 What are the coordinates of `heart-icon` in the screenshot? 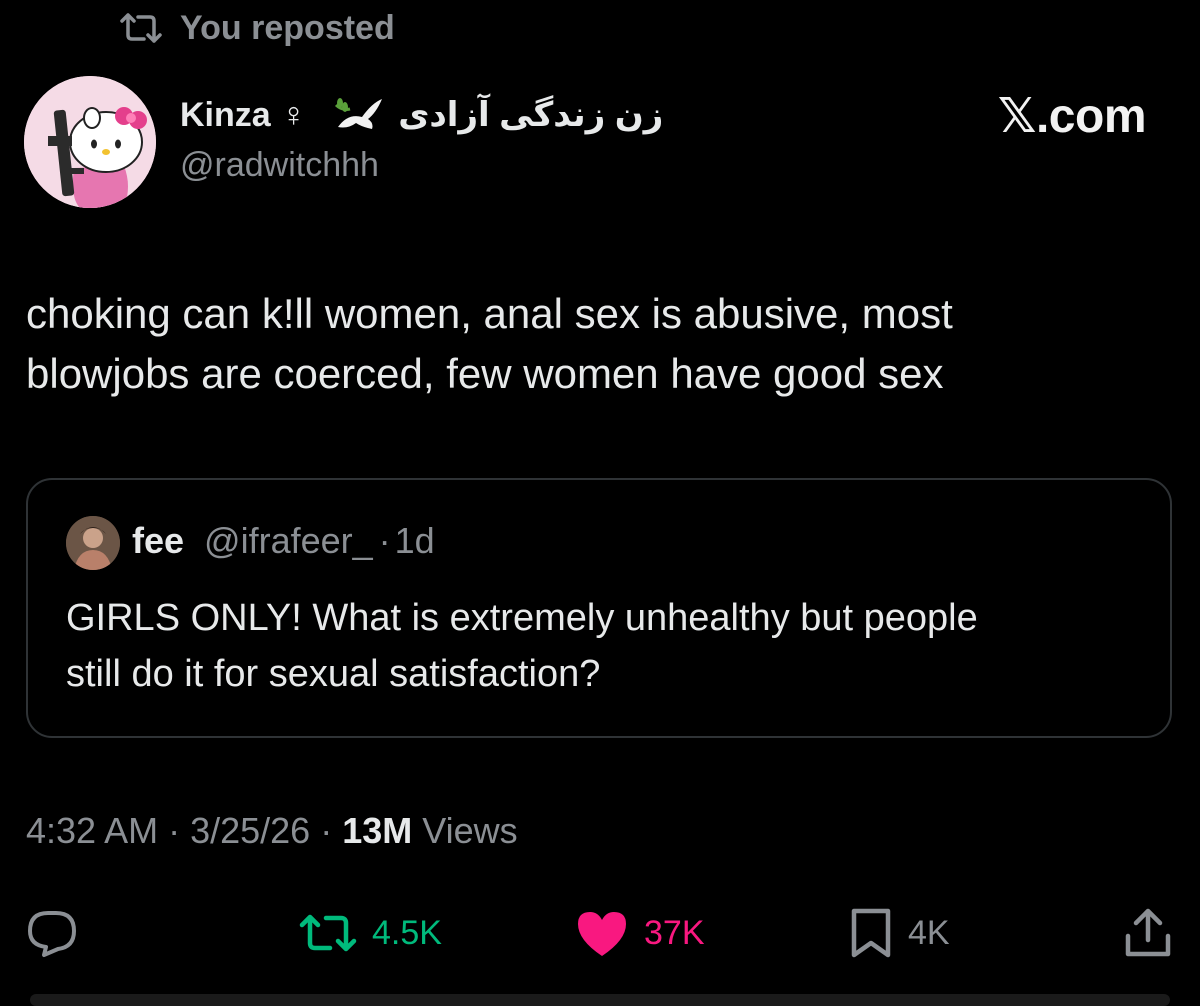 It's located at (602, 934).